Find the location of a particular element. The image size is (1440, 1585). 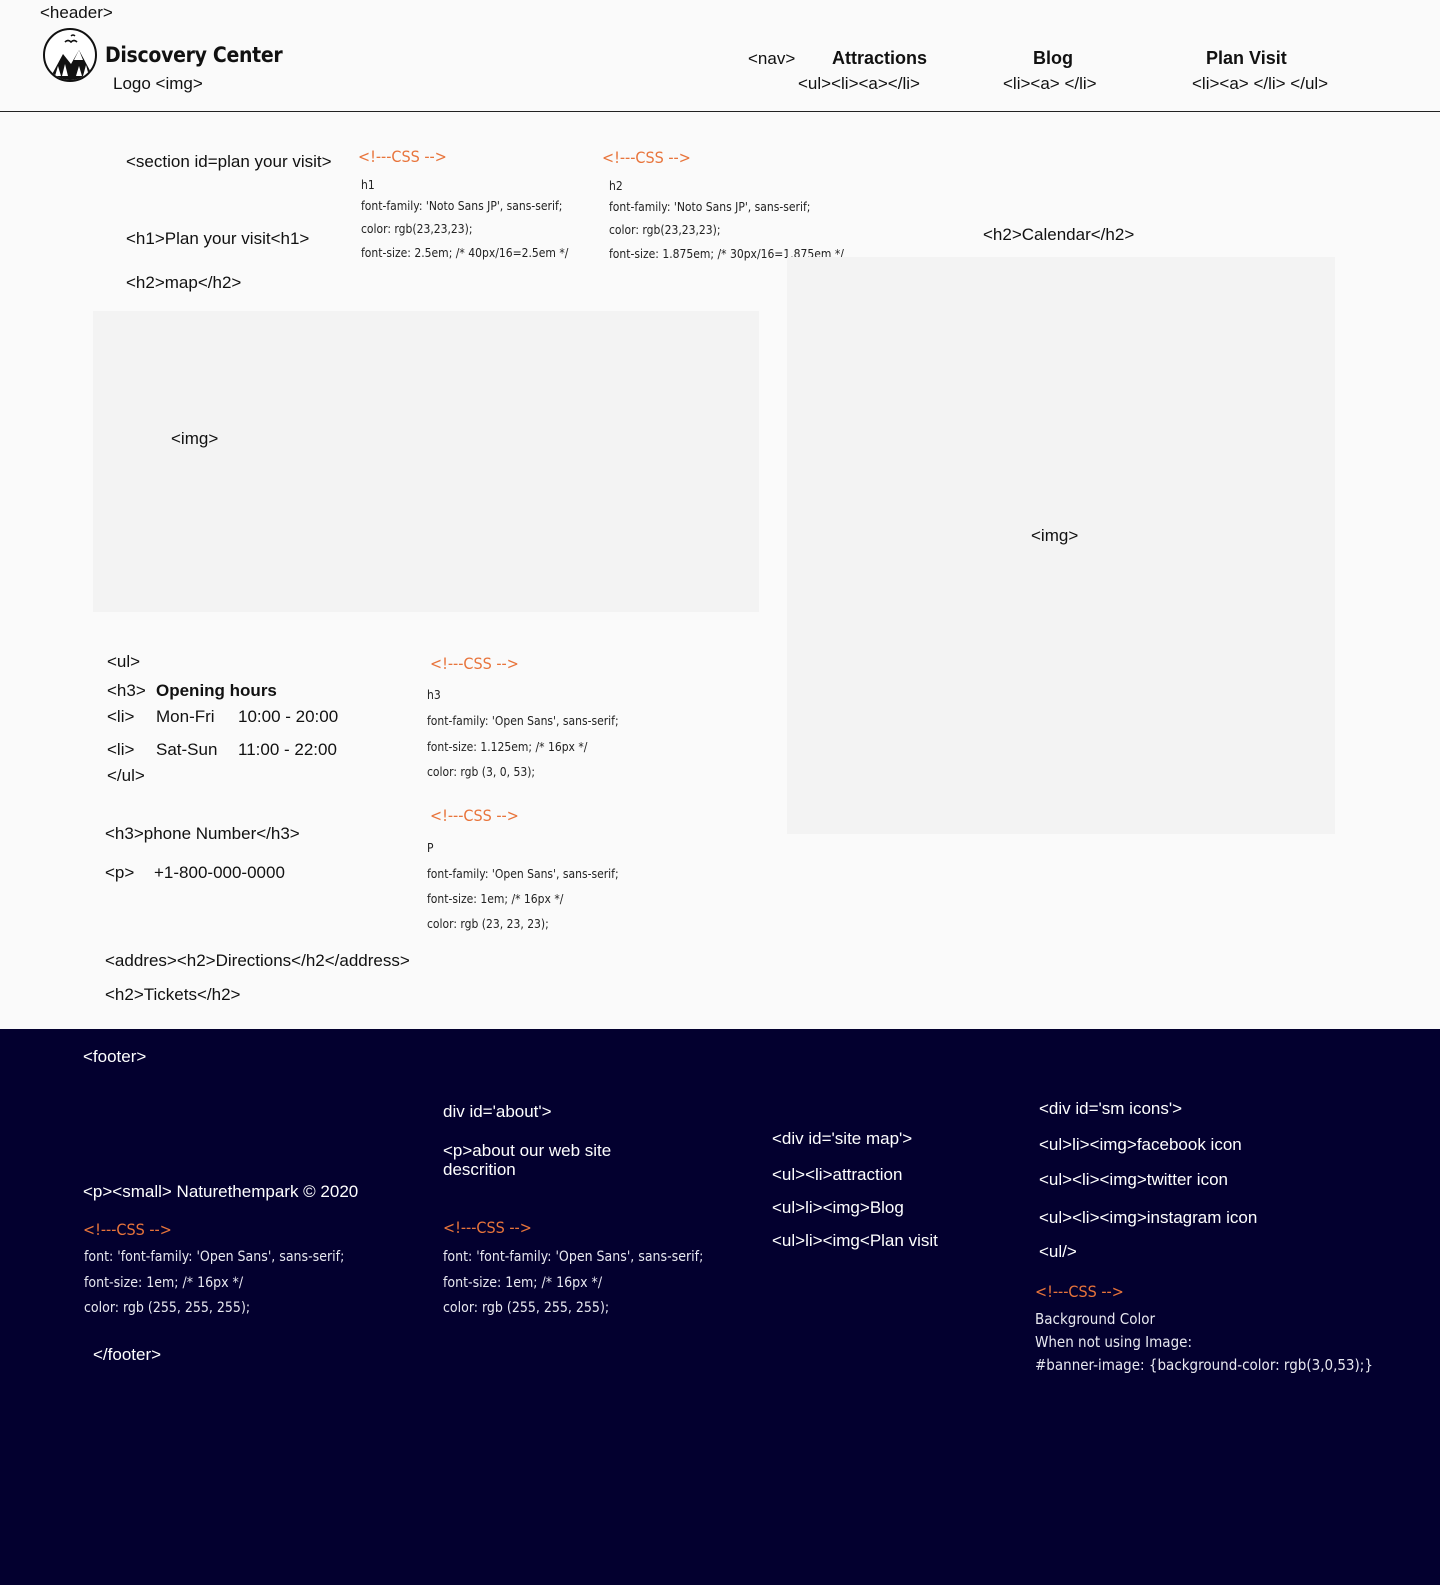

about-css-comment: <!---CSS --> is located at coordinates (487, 1227).